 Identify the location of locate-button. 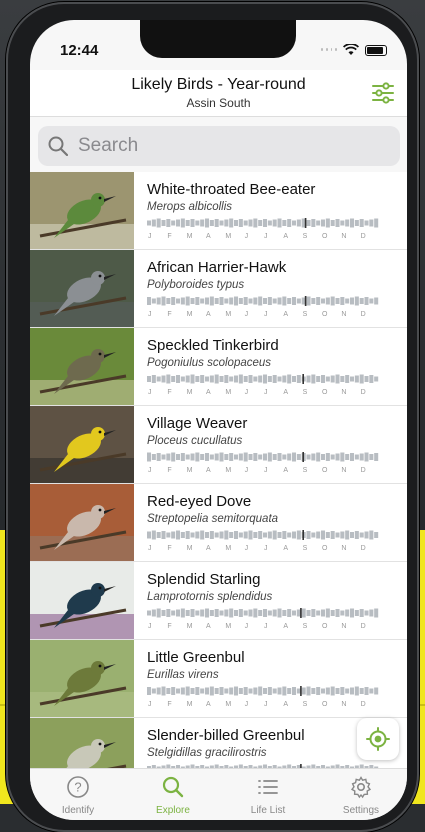
(378, 739).